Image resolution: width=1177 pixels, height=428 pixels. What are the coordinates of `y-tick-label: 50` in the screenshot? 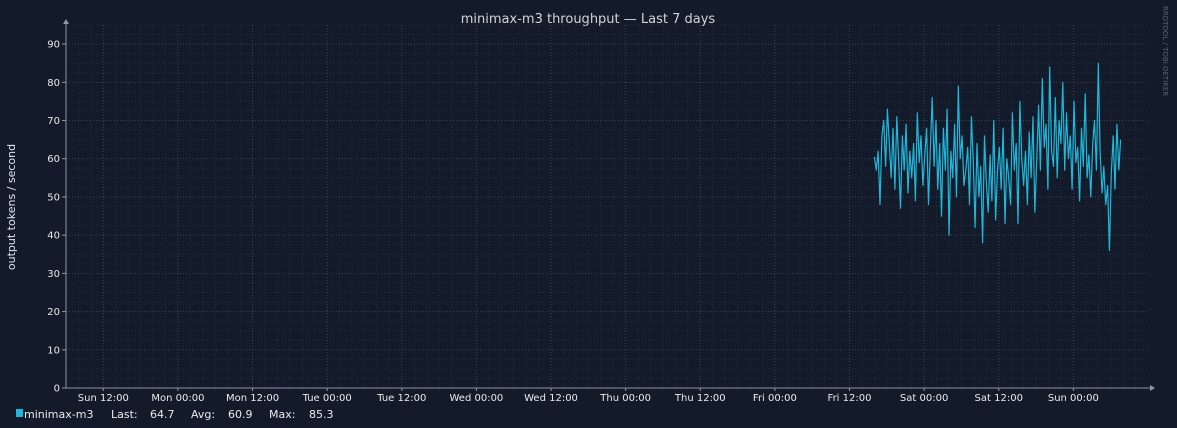 It's located at (53, 197).